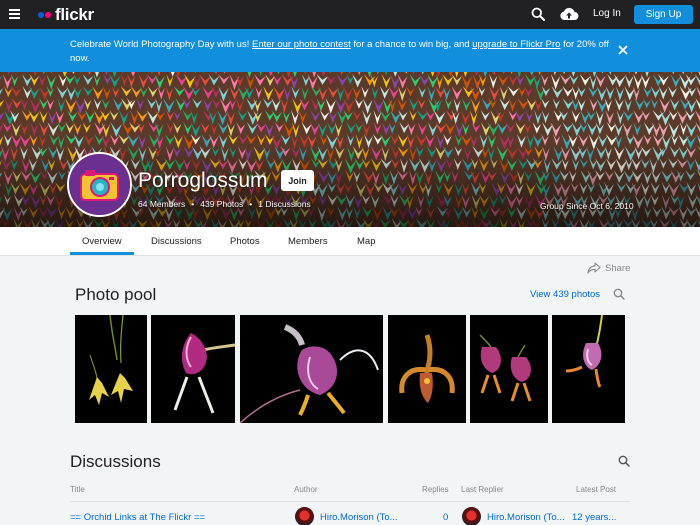 The width and height of the screenshot is (700, 525). I want to click on upgrade-pro-link: upgrade to Flickr Pro, so click(516, 44).